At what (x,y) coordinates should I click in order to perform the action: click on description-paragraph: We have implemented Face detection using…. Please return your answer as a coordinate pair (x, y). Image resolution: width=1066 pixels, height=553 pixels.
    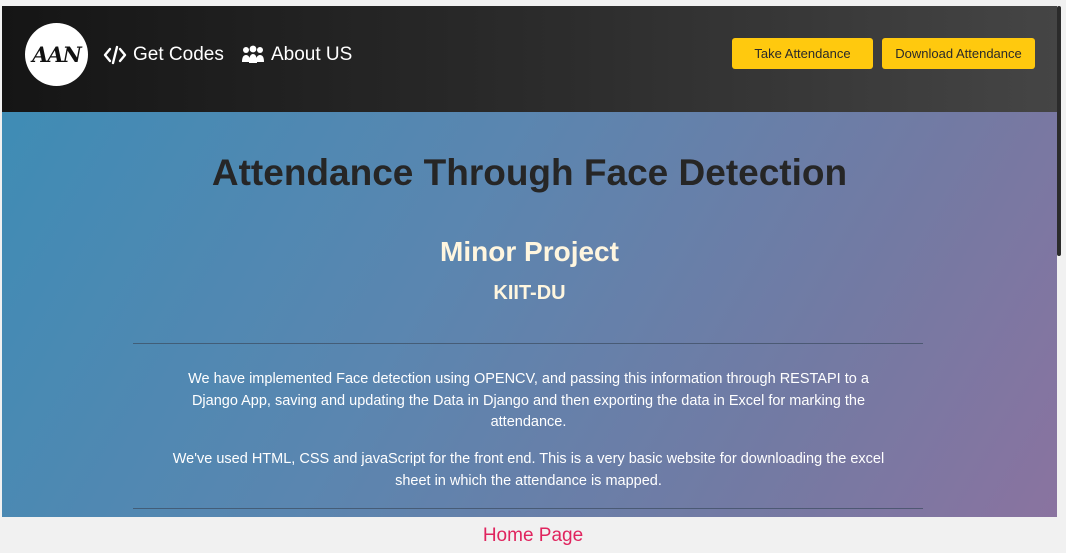
    Looking at the image, I should click on (528, 400).